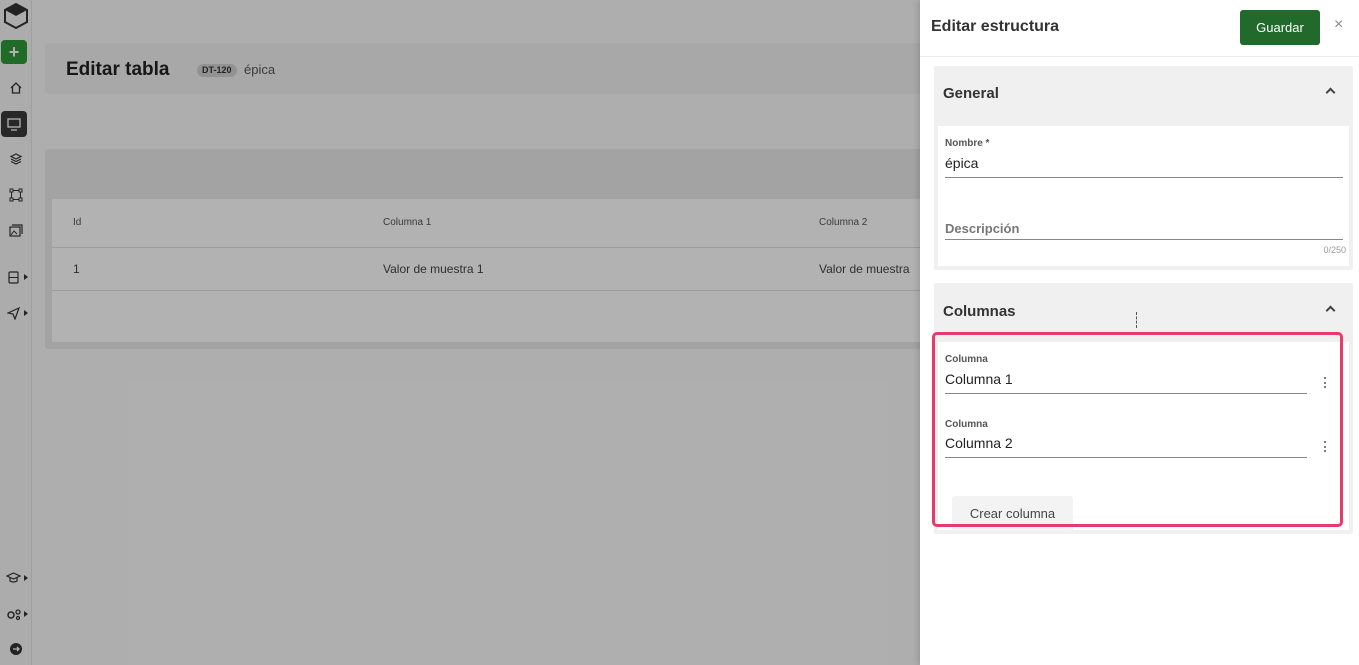 This screenshot has height=665, width=1359. What do you see at coordinates (1334, 250) in the screenshot?
I see `description-counter: 0/250` at bounding box center [1334, 250].